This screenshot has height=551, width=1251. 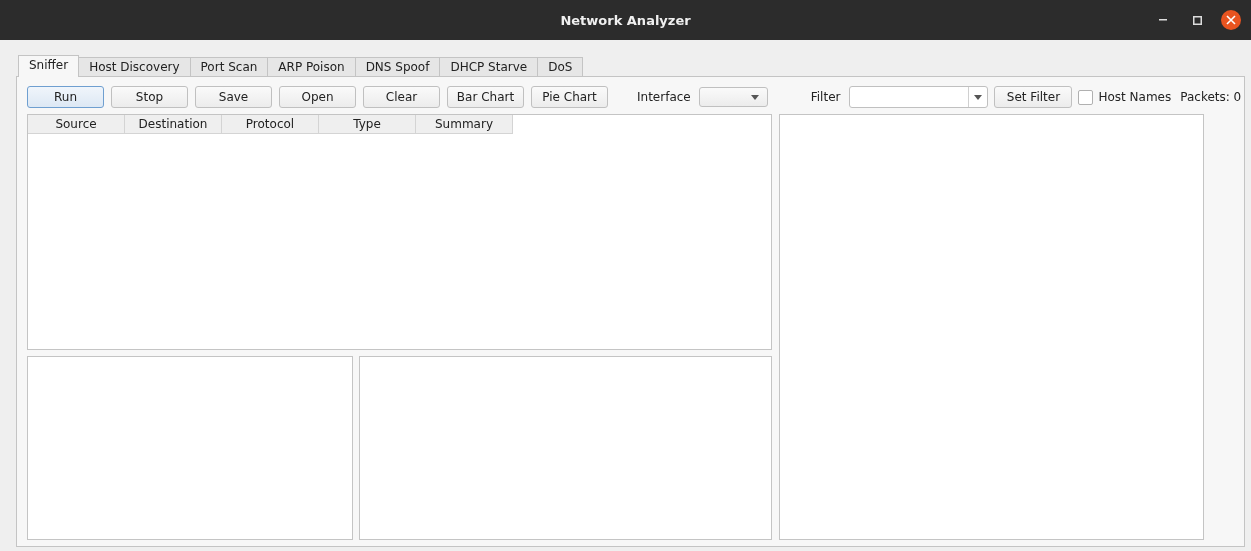 What do you see at coordinates (919, 97) in the screenshot?
I see `filter-combo-field` at bounding box center [919, 97].